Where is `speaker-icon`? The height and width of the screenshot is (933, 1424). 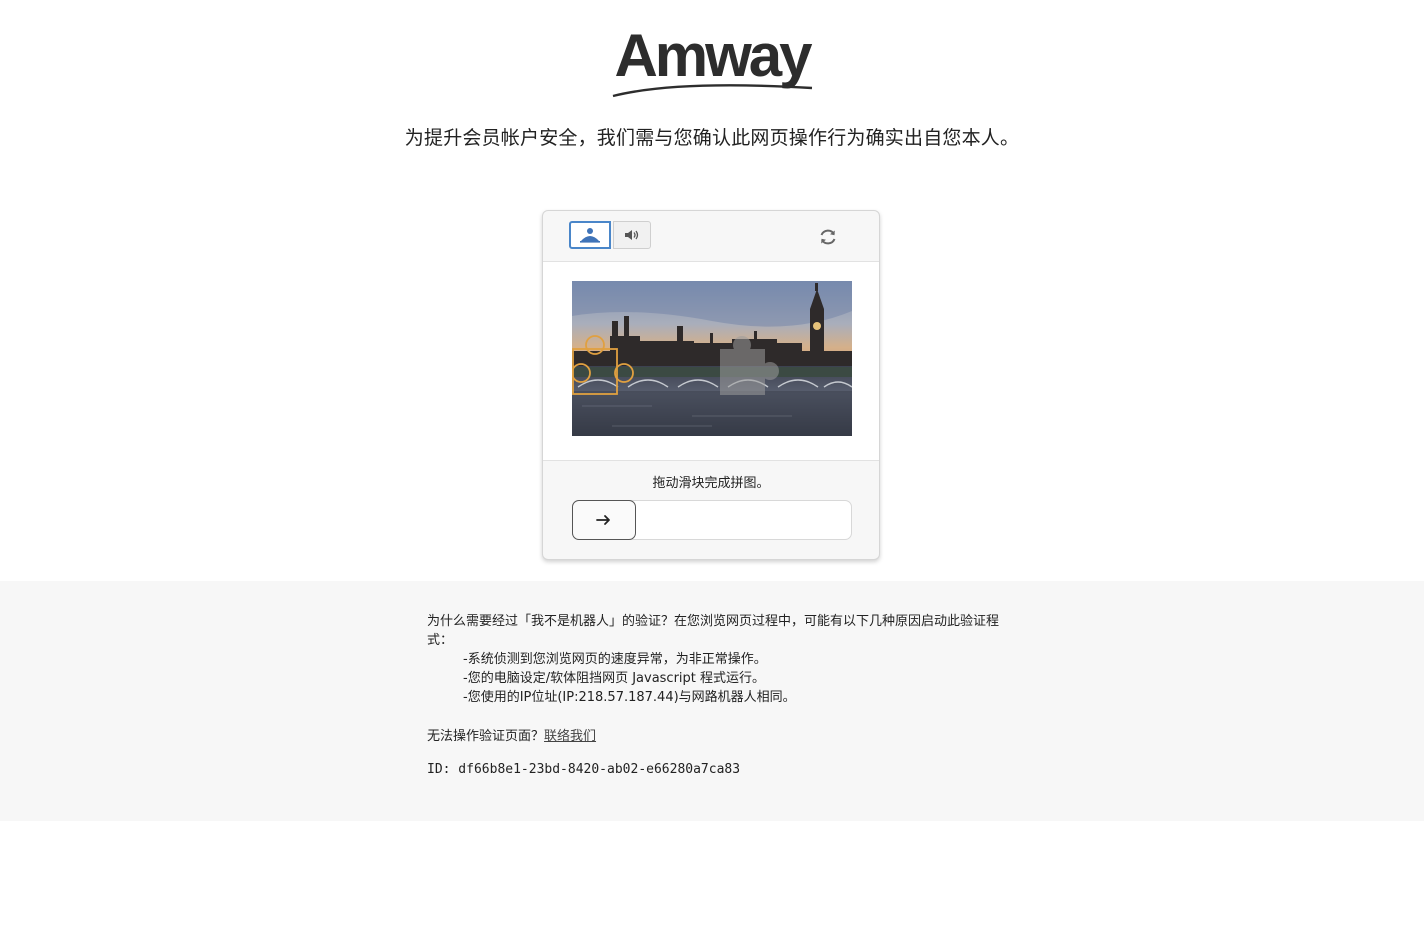
speaker-icon is located at coordinates (632, 235).